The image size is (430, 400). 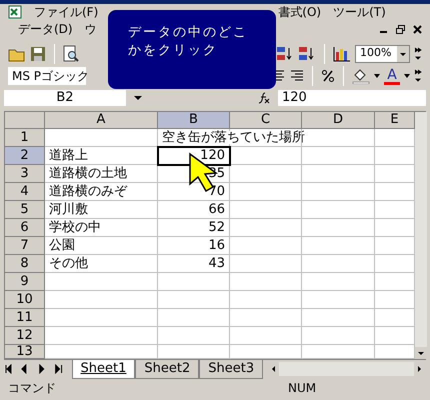 What do you see at coordinates (297, 76) in the screenshot?
I see `align-right-icon` at bounding box center [297, 76].